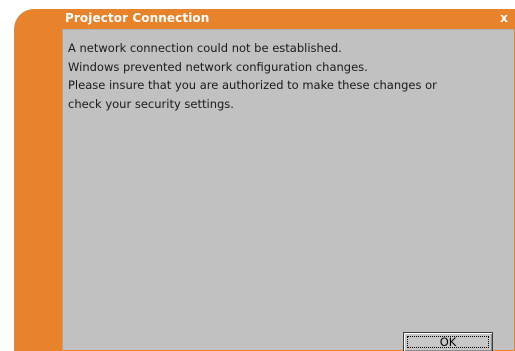 The image size is (515, 351). Describe the element at coordinates (264, 19) in the screenshot. I see `title-bar: Projector Connection x` at that location.